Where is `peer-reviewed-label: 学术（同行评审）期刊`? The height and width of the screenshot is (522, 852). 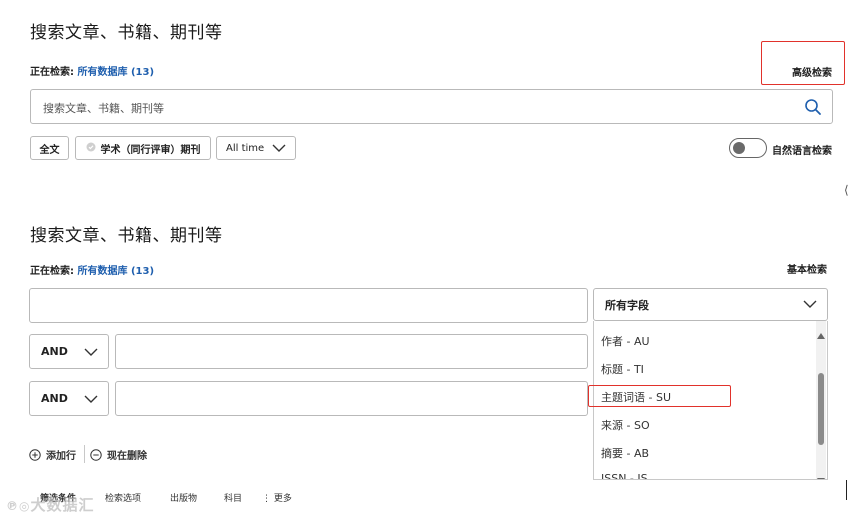
peer-reviewed-label: 学术（同行评审）期刊 is located at coordinates (150, 150).